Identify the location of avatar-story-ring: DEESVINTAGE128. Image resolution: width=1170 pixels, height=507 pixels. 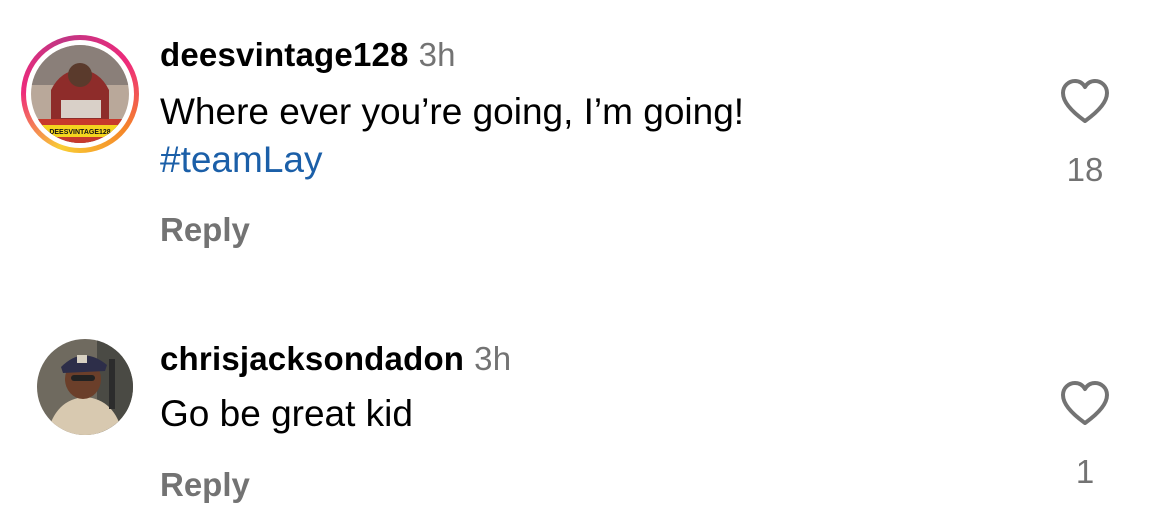
(80, 94).